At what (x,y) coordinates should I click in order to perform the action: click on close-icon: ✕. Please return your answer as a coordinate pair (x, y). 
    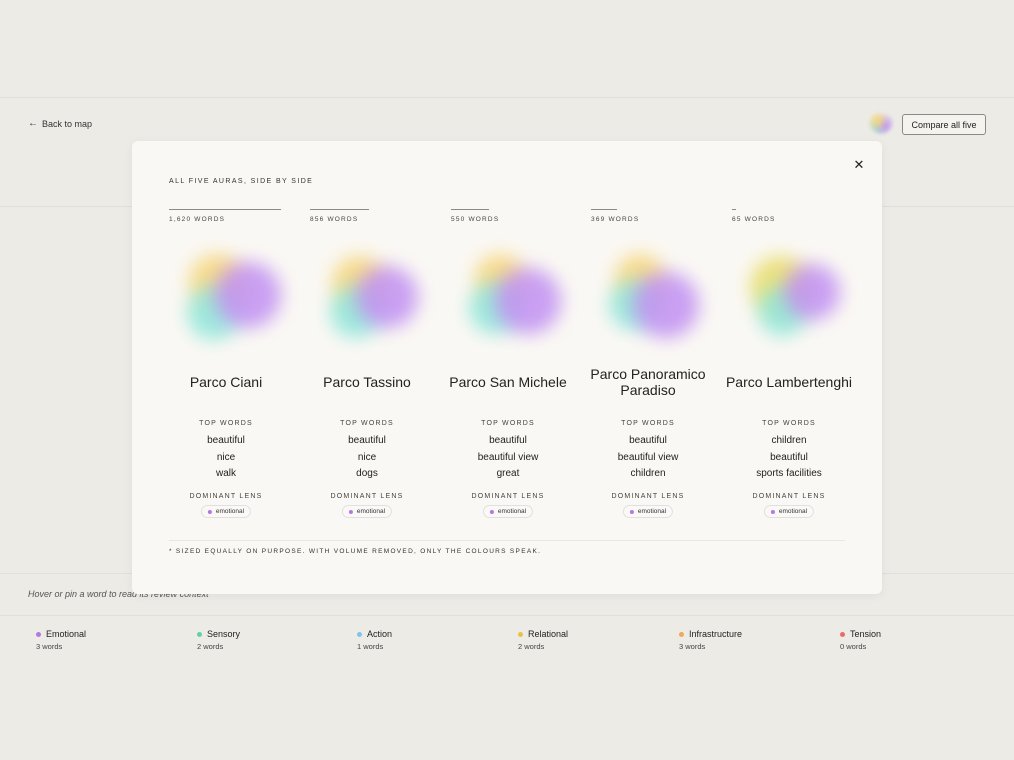
    Looking at the image, I should click on (859, 165).